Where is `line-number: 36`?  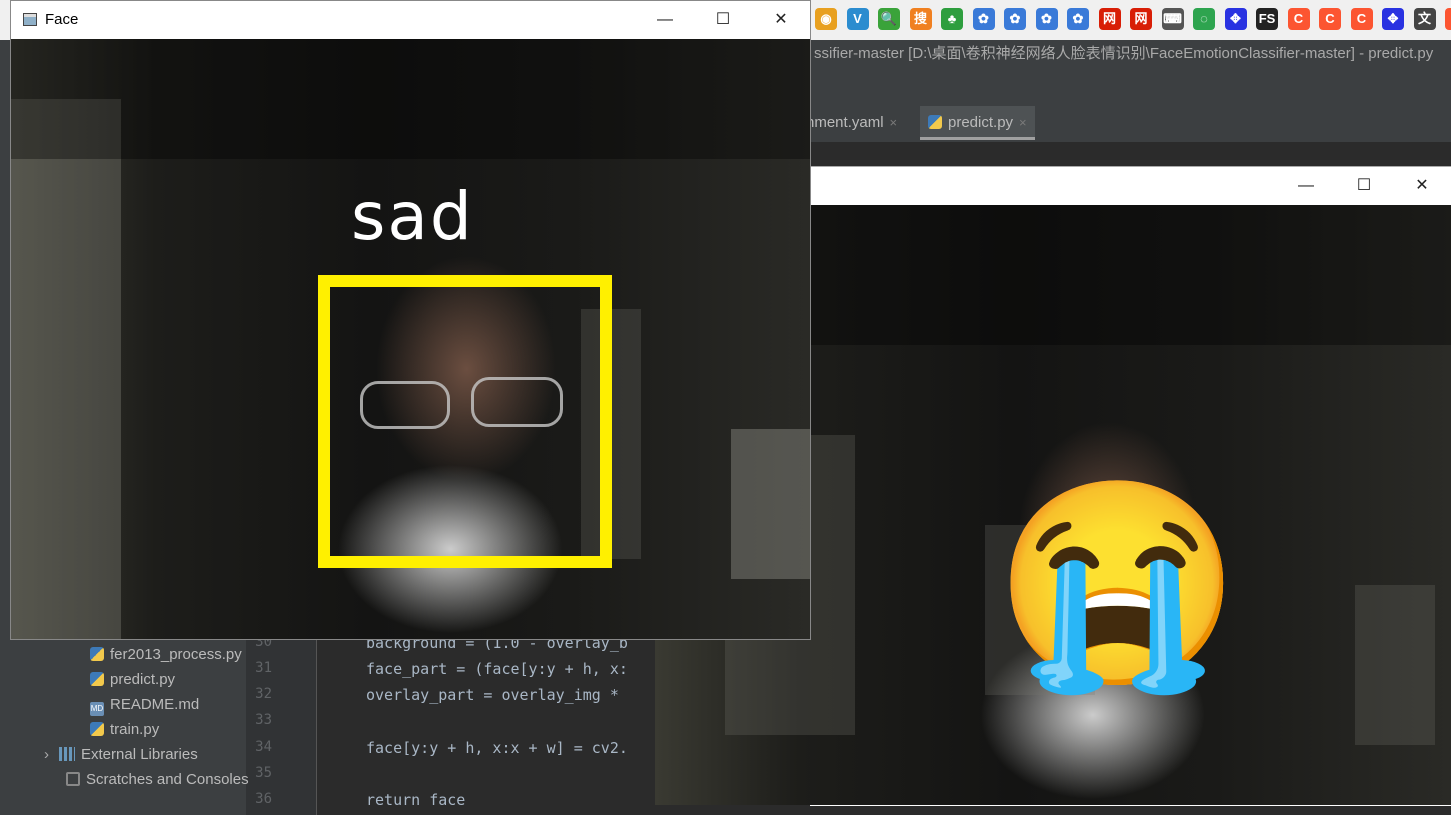 line-number: 36 is located at coordinates (263, 799).